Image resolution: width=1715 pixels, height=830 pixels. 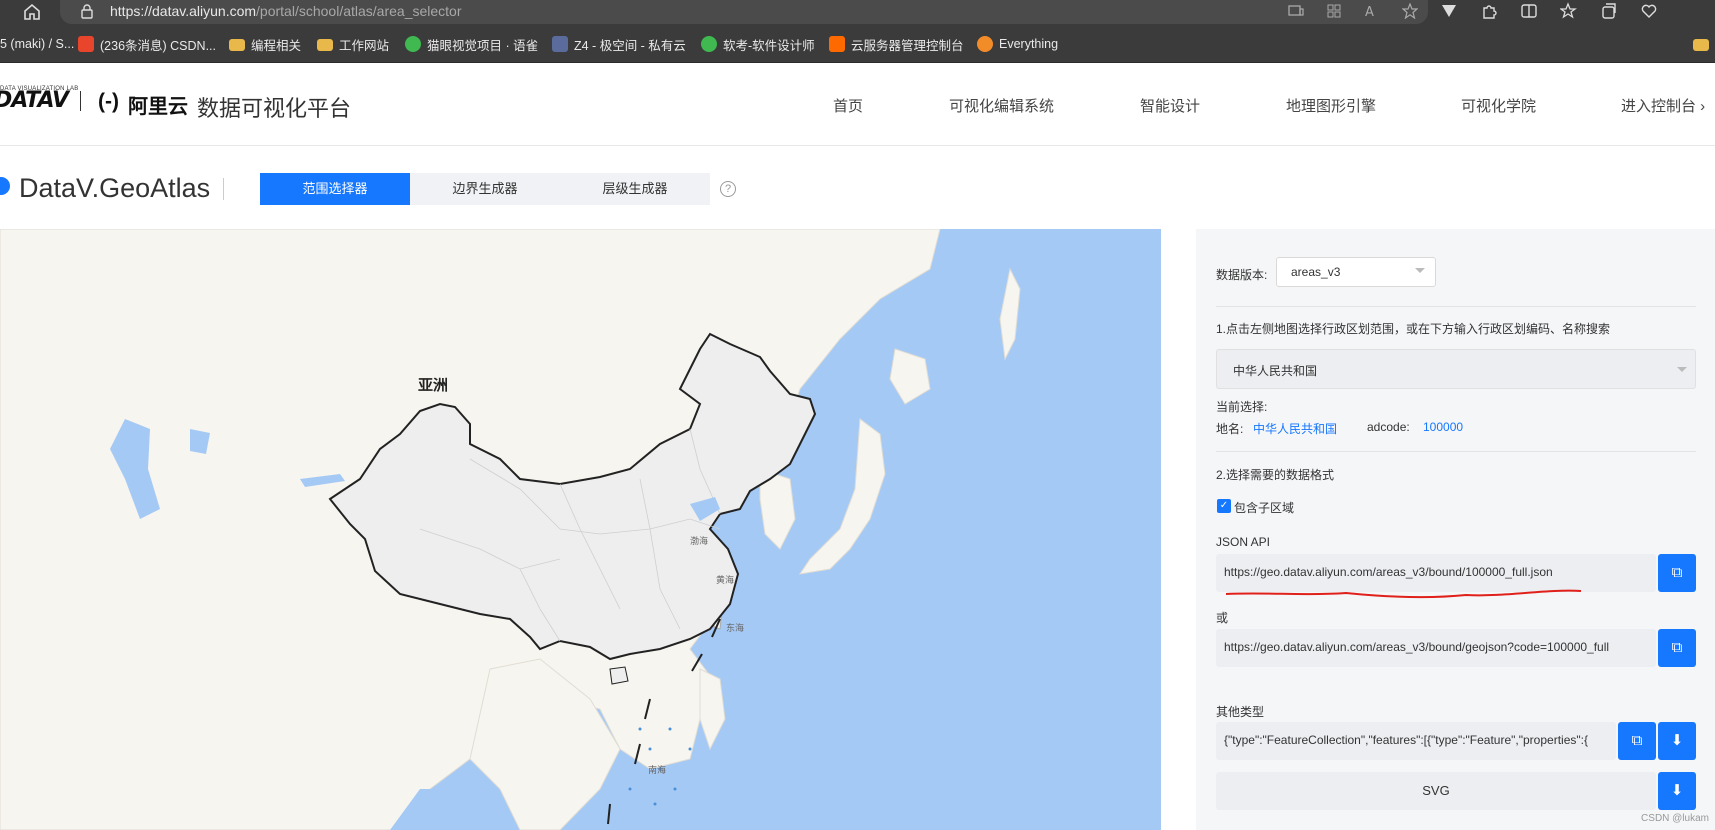 I want to click on everything-icon, so click(x=985, y=44).